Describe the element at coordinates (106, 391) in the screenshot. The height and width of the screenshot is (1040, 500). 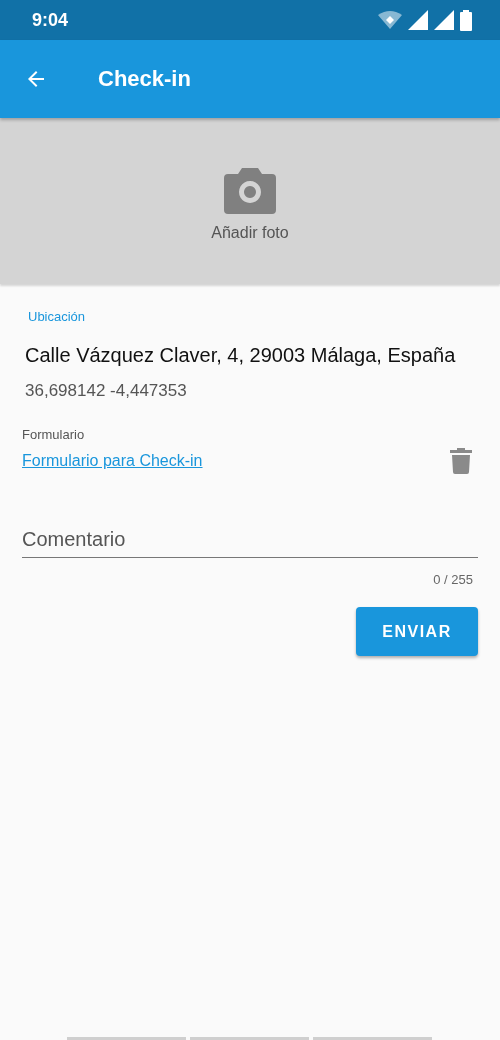
I see `coordinates-text: 36,698142 -4,447353` at that location.